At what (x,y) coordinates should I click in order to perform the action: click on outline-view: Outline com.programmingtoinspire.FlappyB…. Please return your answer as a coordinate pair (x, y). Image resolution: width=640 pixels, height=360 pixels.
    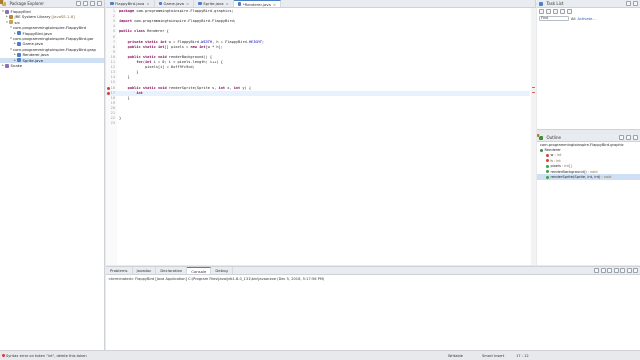
    Looking at the image, I should click on (588, 199).